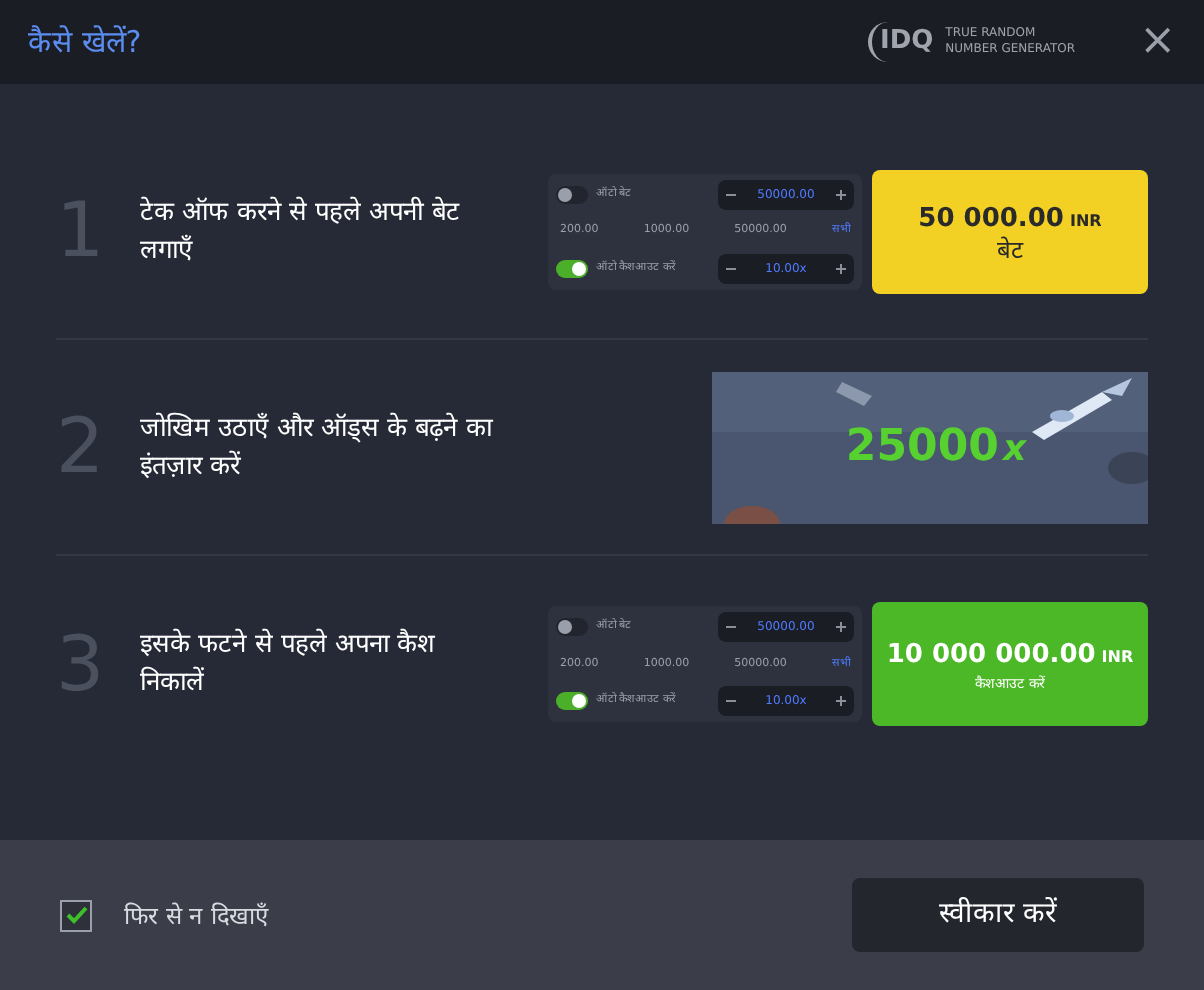 This screenshot has width=1204, height=990. What do you see at coordinates (289, 664) in the screenshot?
I see `step-text: इसके फटने से पहले अपना कैश निकालें` at bounding box center [289, 664].